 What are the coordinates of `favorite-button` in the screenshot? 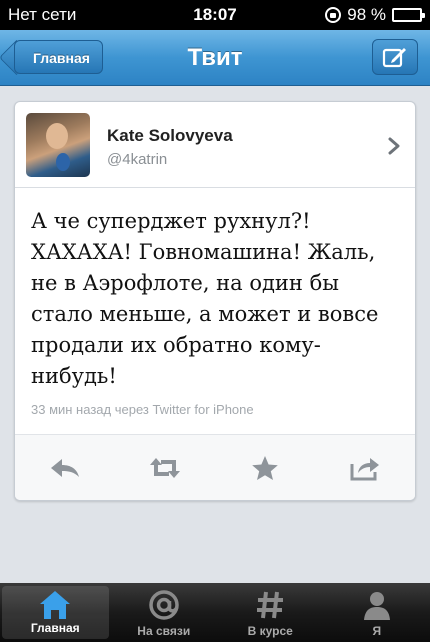 It's located at (265, 468).